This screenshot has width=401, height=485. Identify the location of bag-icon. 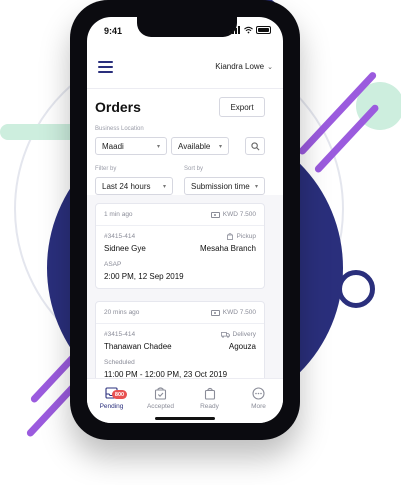
(210, 393).